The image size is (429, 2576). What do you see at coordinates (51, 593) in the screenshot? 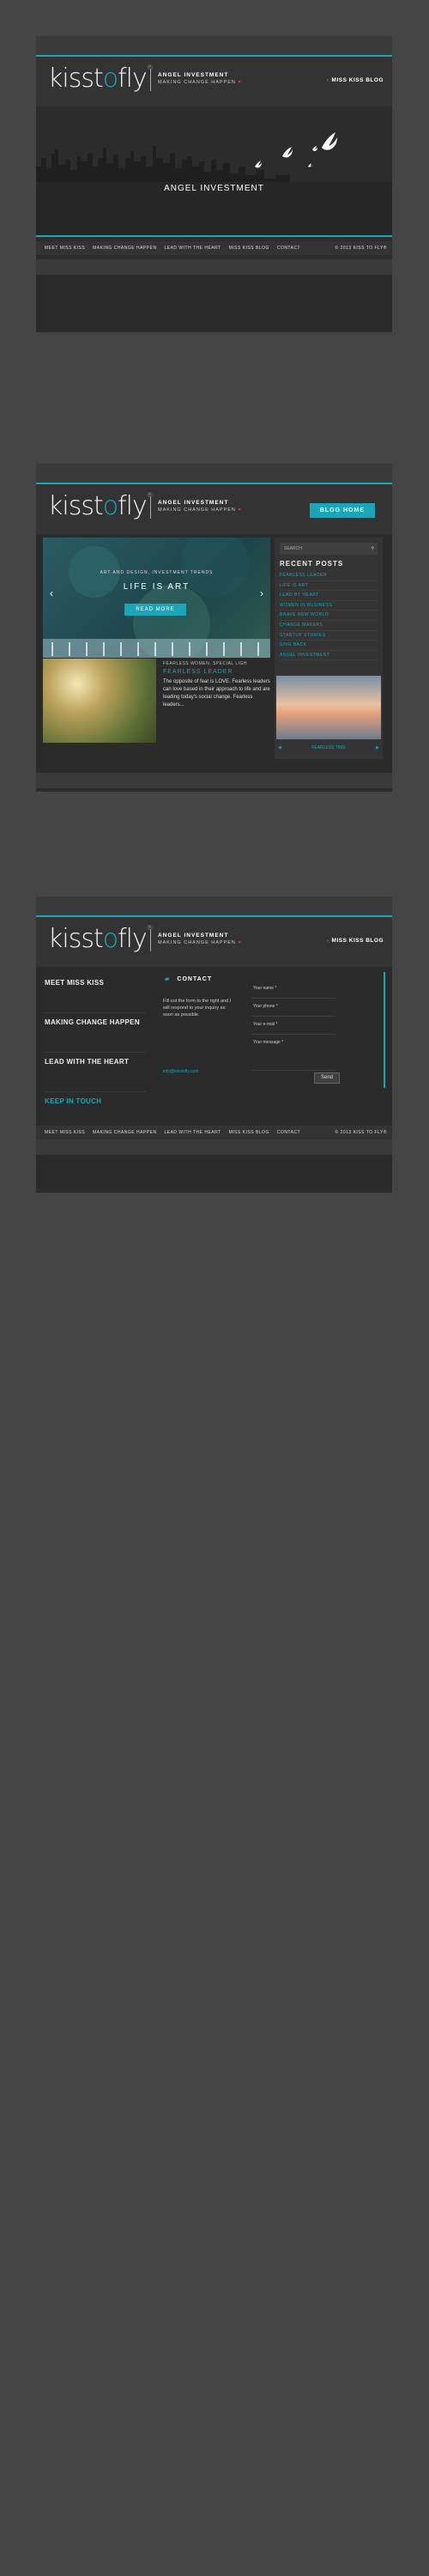
I see `chevron-left-icon: ‹` at bounding box center [51, 593].